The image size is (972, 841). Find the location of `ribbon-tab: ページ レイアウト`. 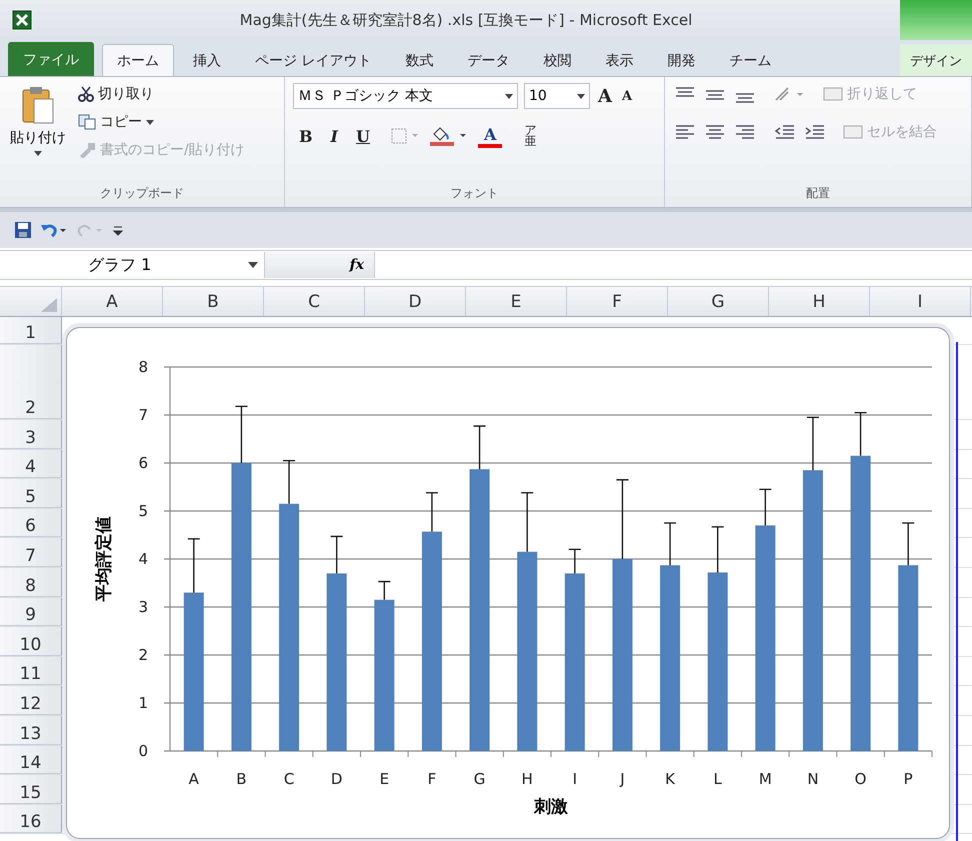

ribbon-tab: ページ レイアウト is located at coordinates (313, 60).